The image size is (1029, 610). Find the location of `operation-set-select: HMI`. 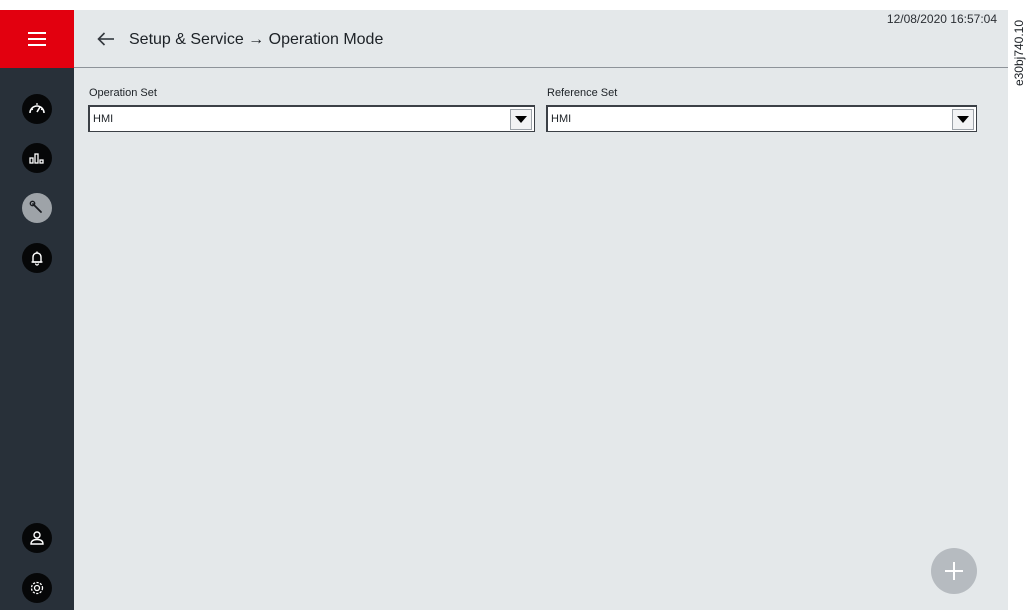

operation-set-select: HMI is located at coordinates (311, 118).